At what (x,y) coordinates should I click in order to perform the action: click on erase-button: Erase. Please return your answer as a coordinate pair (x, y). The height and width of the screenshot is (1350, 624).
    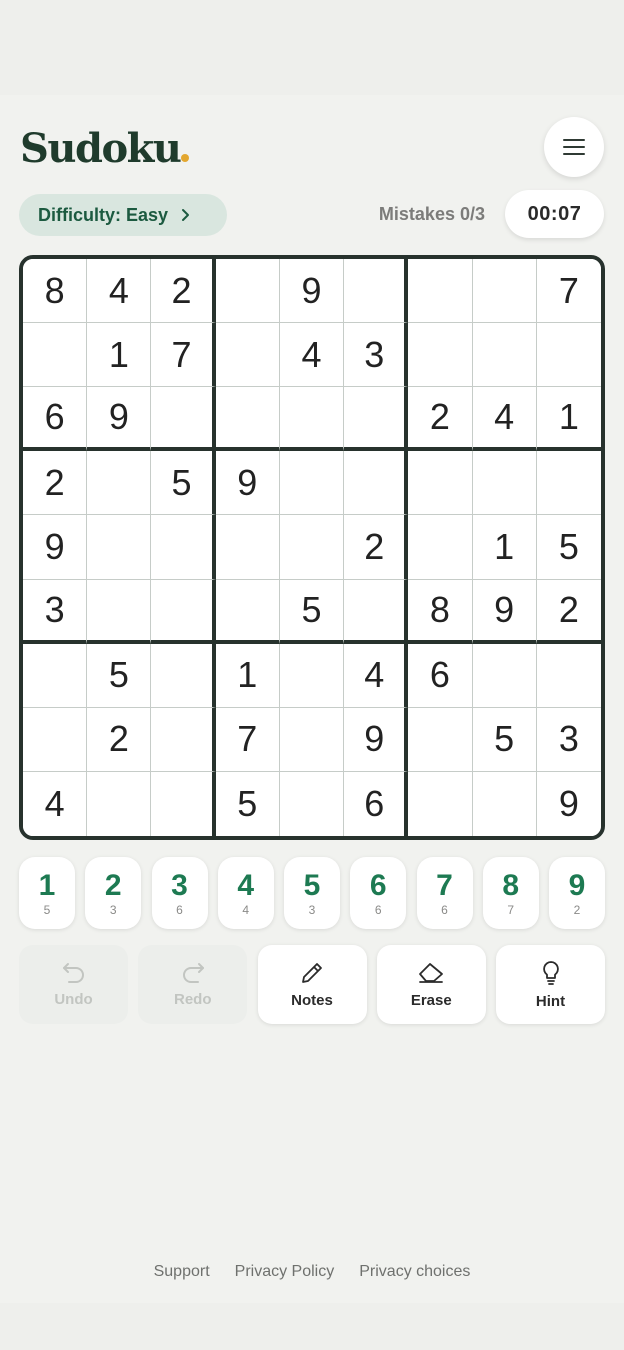
    Looking at the image, I should click on (431, 984).